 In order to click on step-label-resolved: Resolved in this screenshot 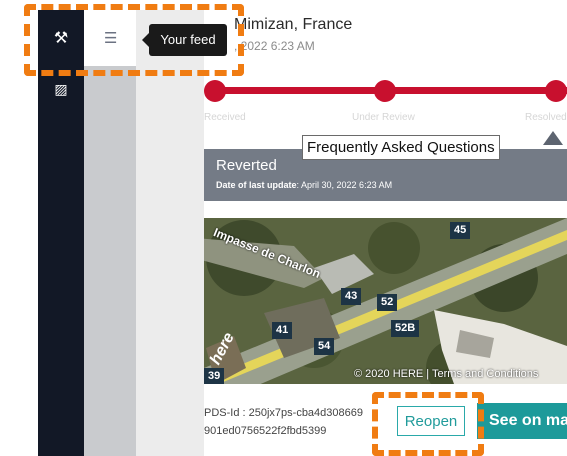, I will do `click(546, 117)`.